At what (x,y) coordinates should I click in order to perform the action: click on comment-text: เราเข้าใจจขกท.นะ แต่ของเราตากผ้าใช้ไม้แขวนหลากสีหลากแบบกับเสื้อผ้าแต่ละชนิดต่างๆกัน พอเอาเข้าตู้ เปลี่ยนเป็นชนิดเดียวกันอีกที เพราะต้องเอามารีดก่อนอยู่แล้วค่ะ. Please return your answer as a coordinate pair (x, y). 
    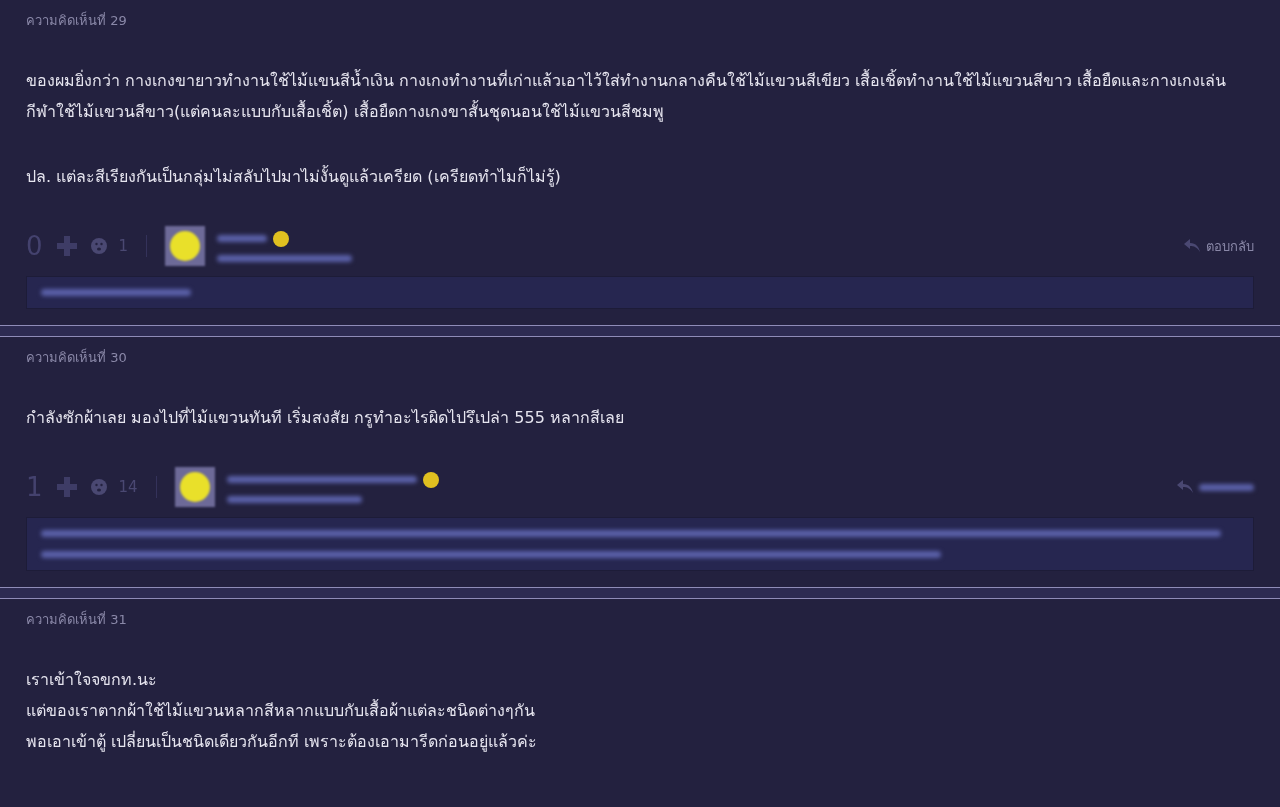
    Looking at the image, I should click on (282, 711).